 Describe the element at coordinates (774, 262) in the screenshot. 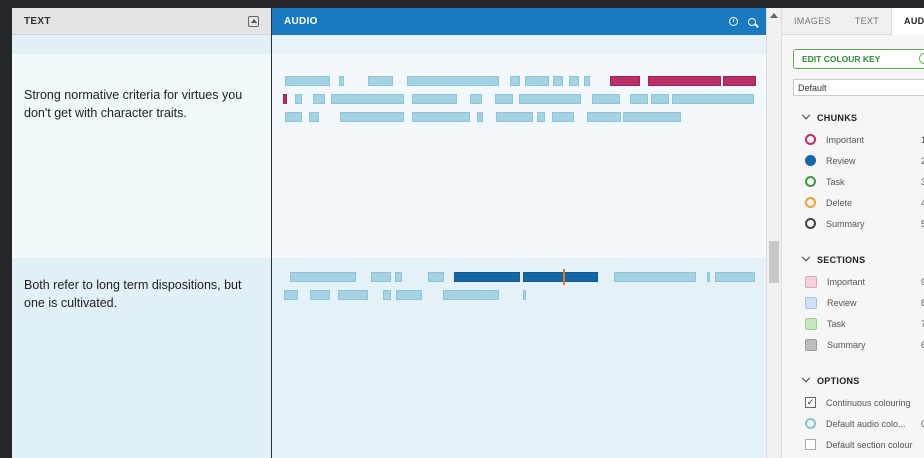

I see `scroll-thumb` at that location.